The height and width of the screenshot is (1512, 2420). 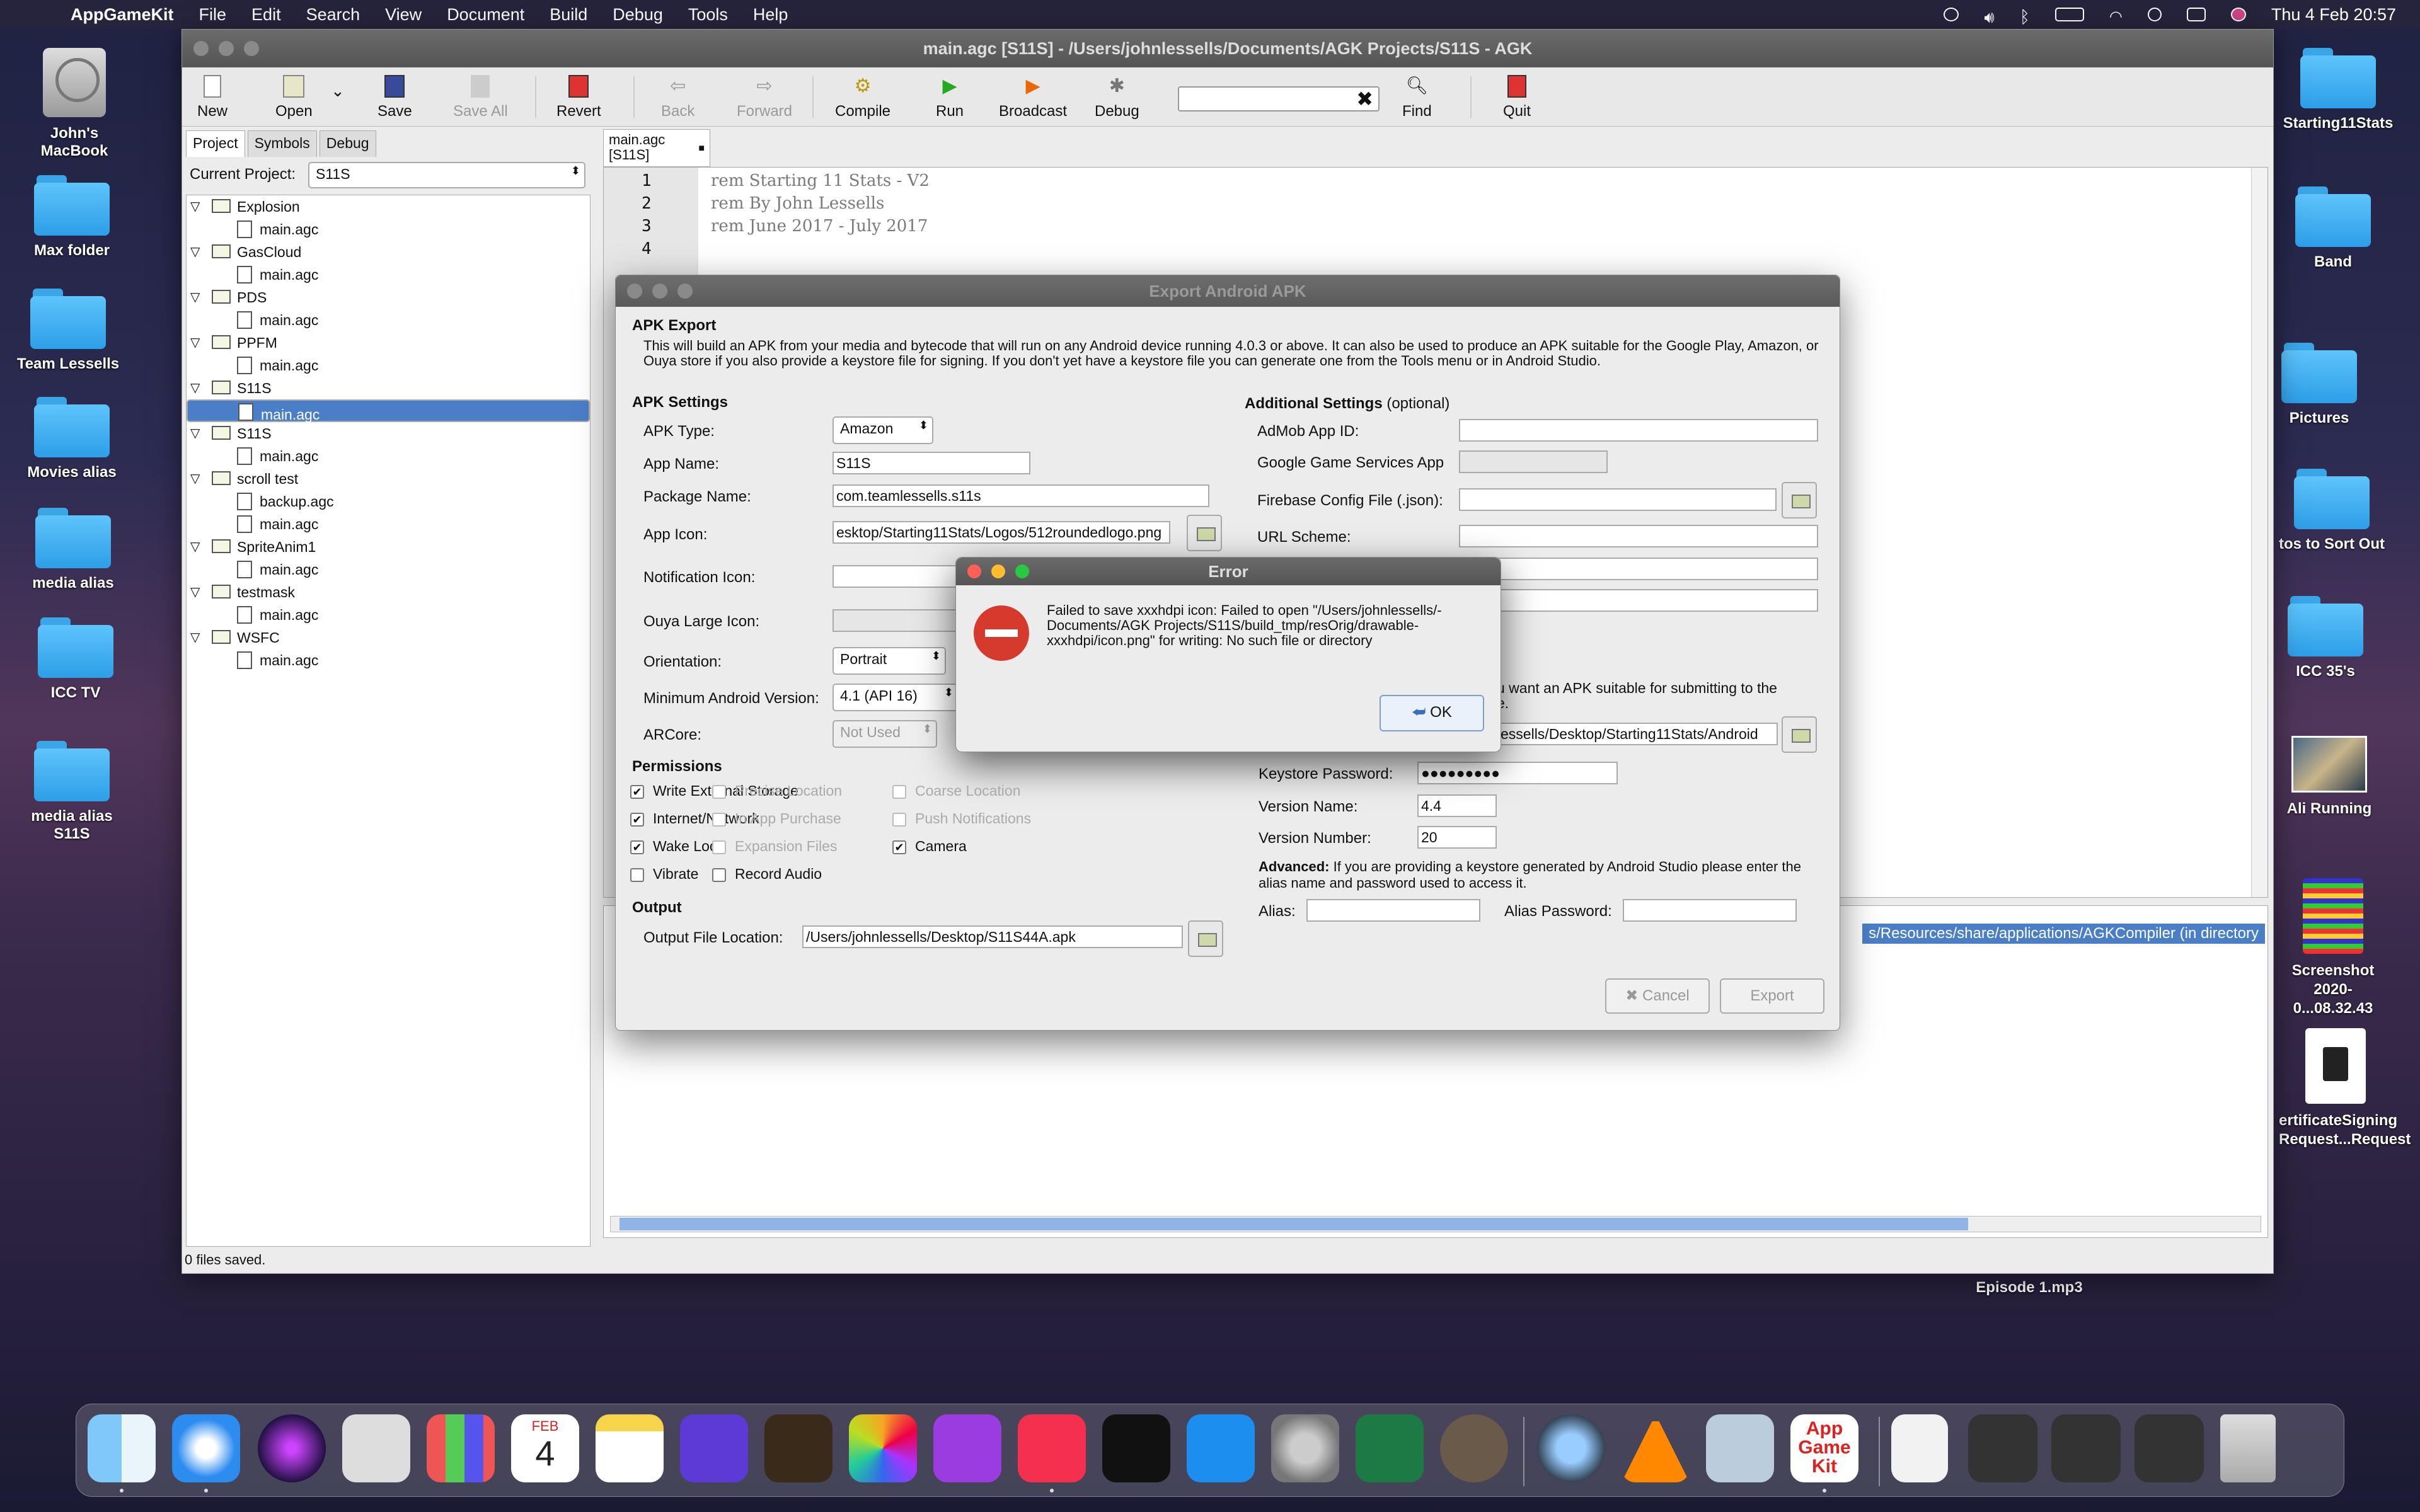 What do you see at coordinates (2154, 14) in the screenshot?
I see `search-icon` at bounding box center [2154, 14].